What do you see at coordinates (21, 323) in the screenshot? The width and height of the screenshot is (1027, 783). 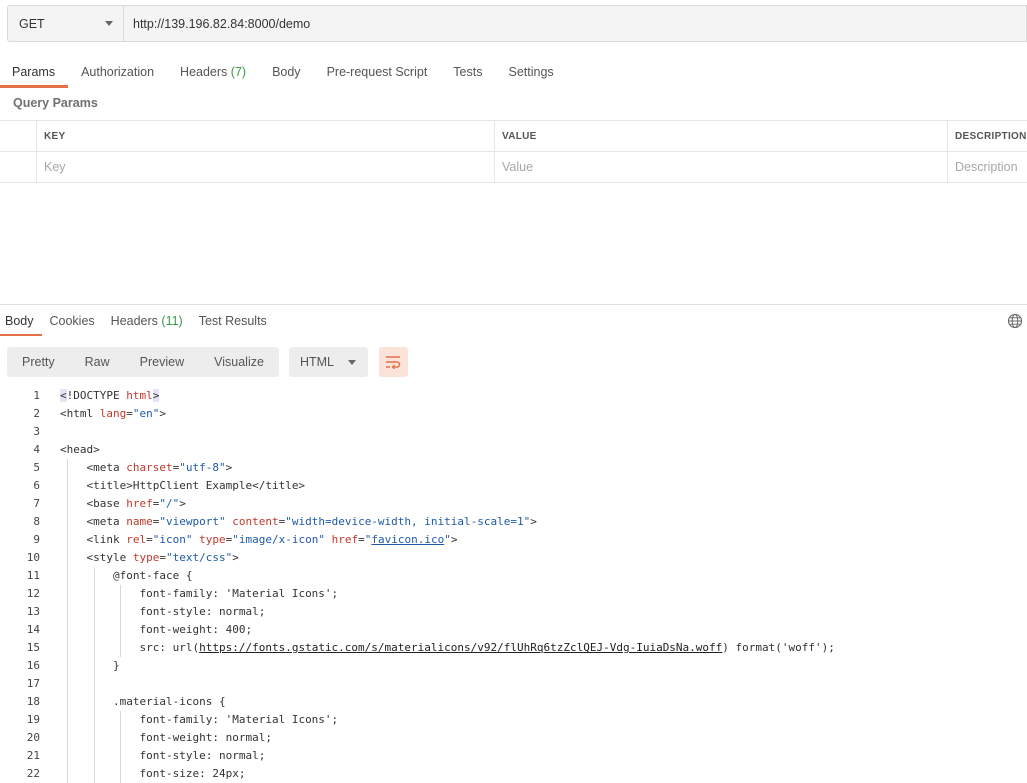 I see `tab-response-body: Body` at bounding box center [21, 323].